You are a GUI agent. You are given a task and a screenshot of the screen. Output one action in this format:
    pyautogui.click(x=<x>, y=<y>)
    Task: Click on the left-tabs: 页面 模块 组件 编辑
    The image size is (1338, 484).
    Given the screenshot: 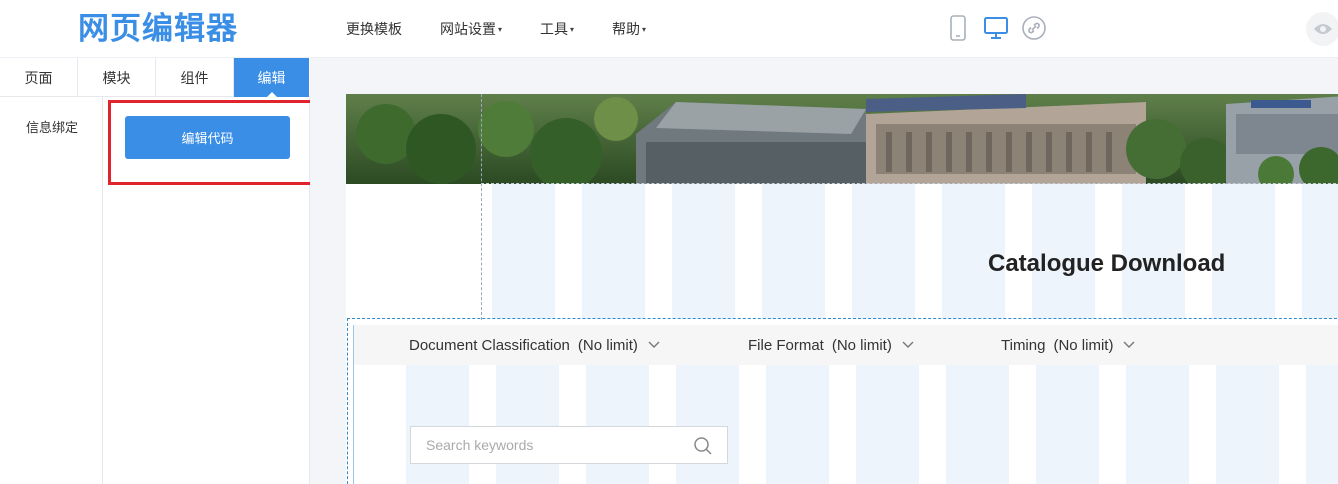 What is the action you would take?
    pyautogui.click(x=155, y=78)
    